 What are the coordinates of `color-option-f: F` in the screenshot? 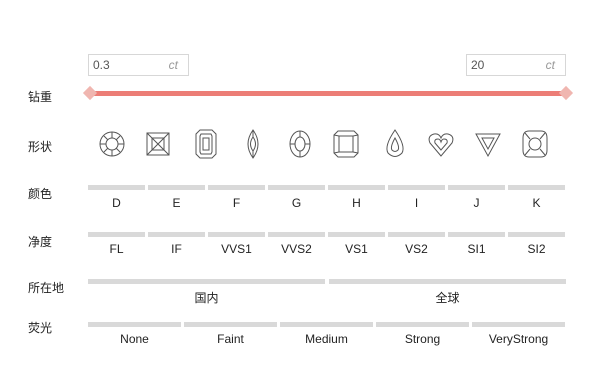 It's located at (236, 199).